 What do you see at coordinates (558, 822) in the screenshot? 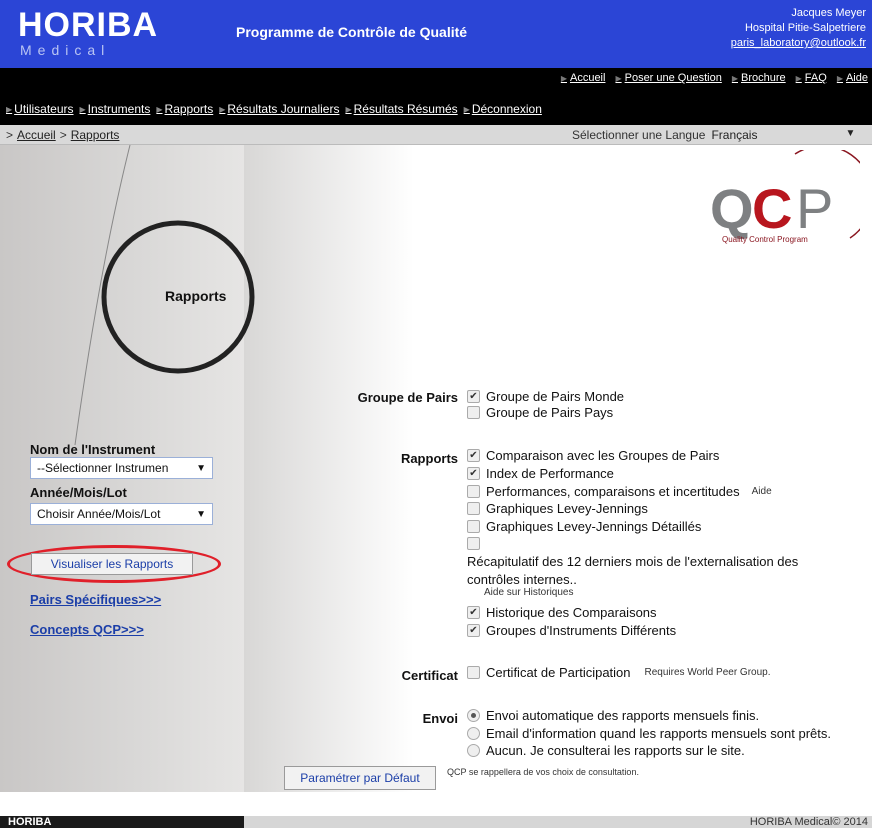
I see `footer-copyright: HORIBA Medical© 2014` at bounding box center [558, 822].